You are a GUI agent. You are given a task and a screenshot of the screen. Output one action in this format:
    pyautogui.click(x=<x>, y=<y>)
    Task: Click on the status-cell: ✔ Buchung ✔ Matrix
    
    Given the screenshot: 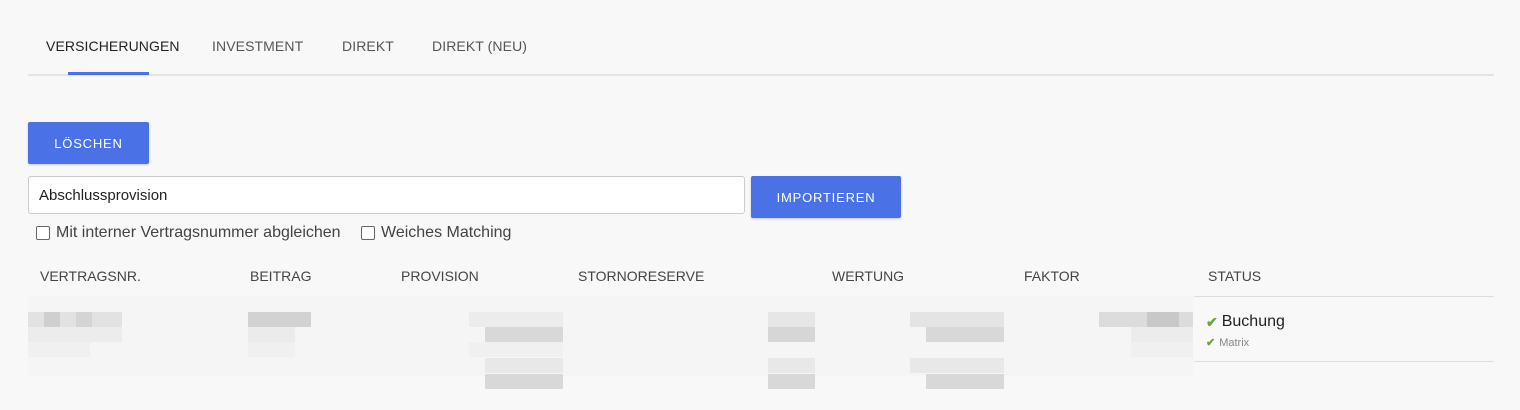 What is the action you would take?
    pyautogui.click(x=1344, y=329)
    